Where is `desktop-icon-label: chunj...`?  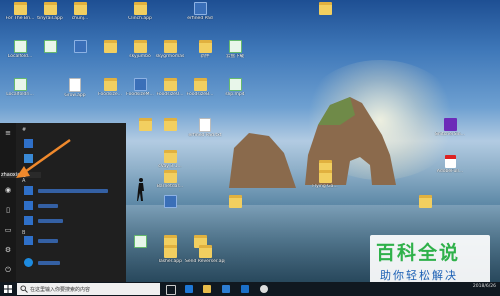 desktop-icon-label: chunj... is located at coordinates (80, 18).